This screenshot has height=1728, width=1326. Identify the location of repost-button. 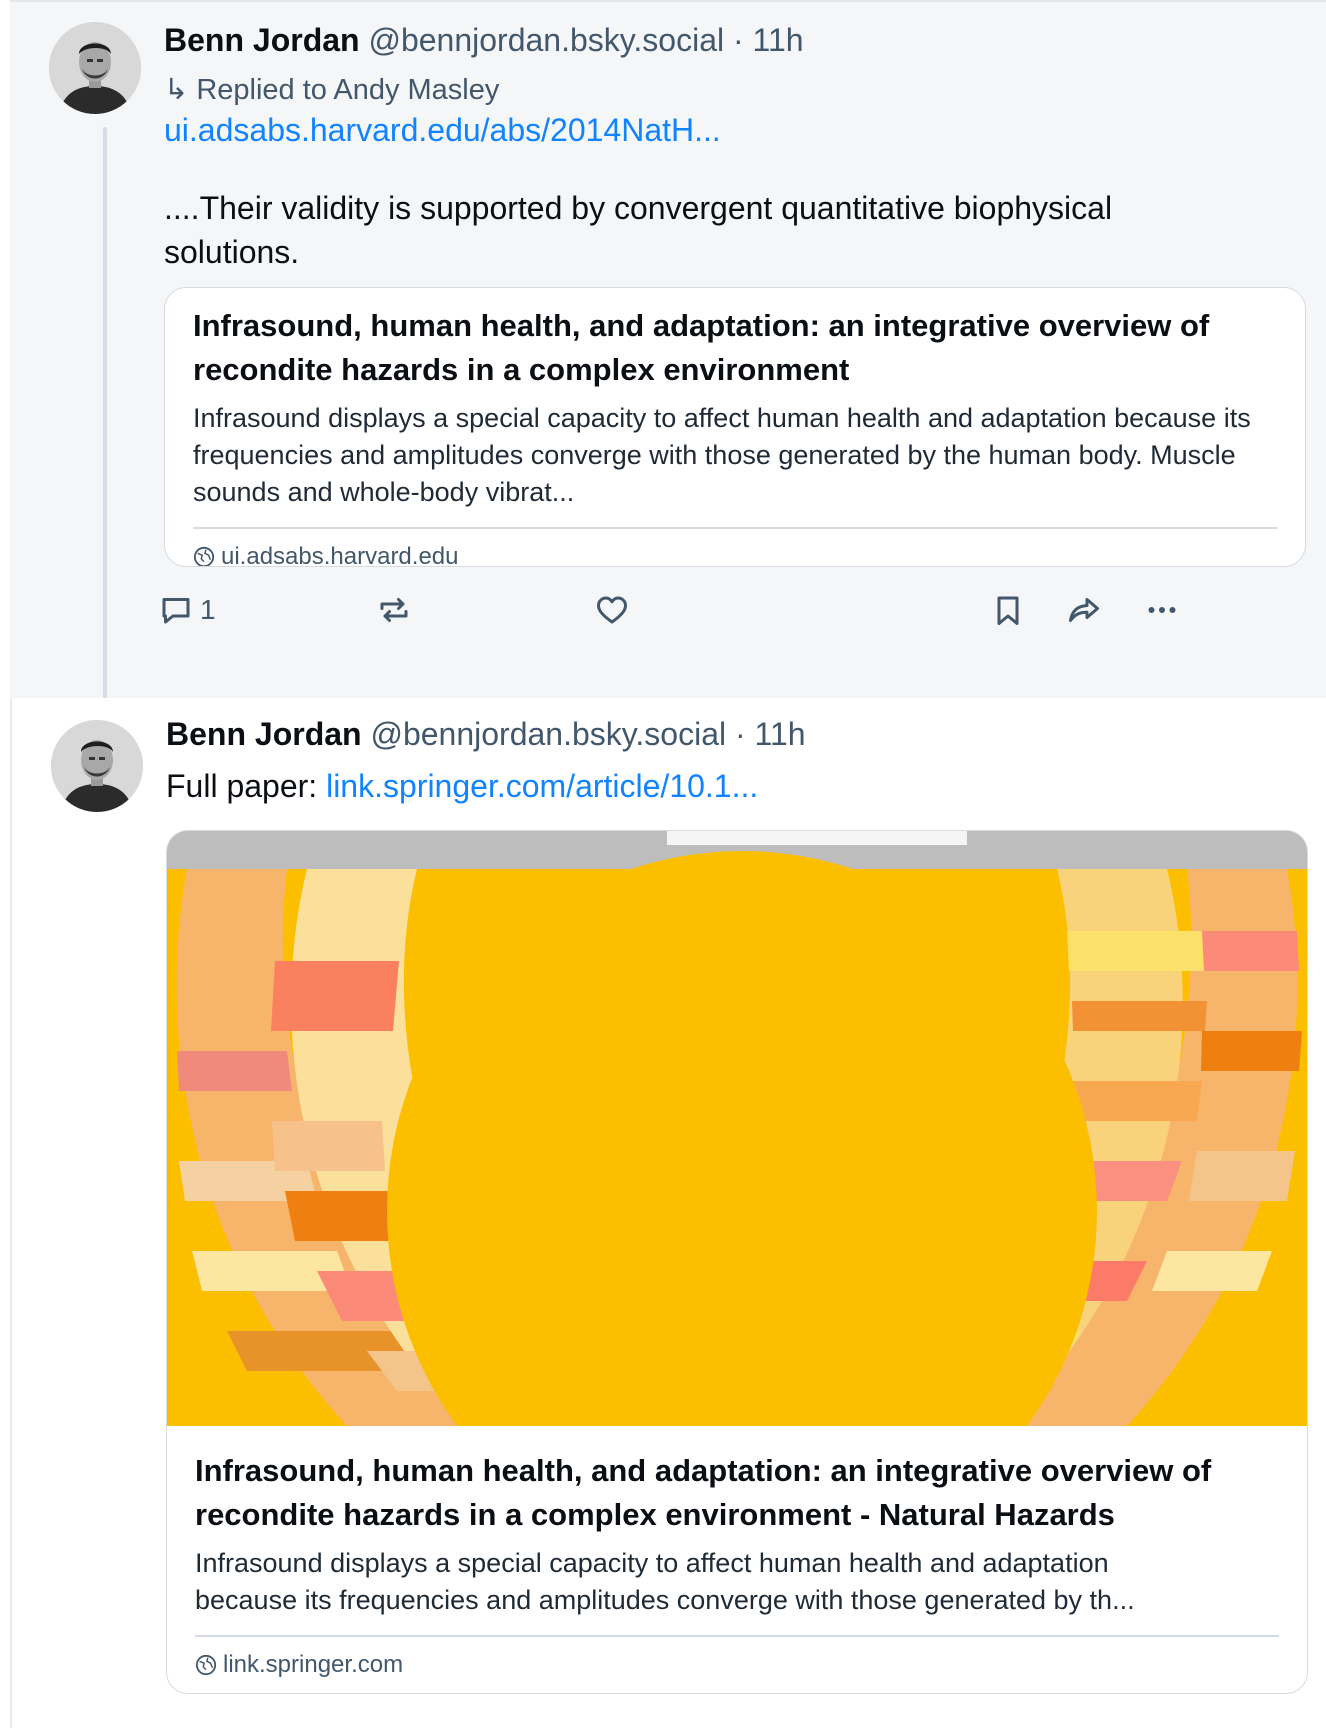
(394, 610).